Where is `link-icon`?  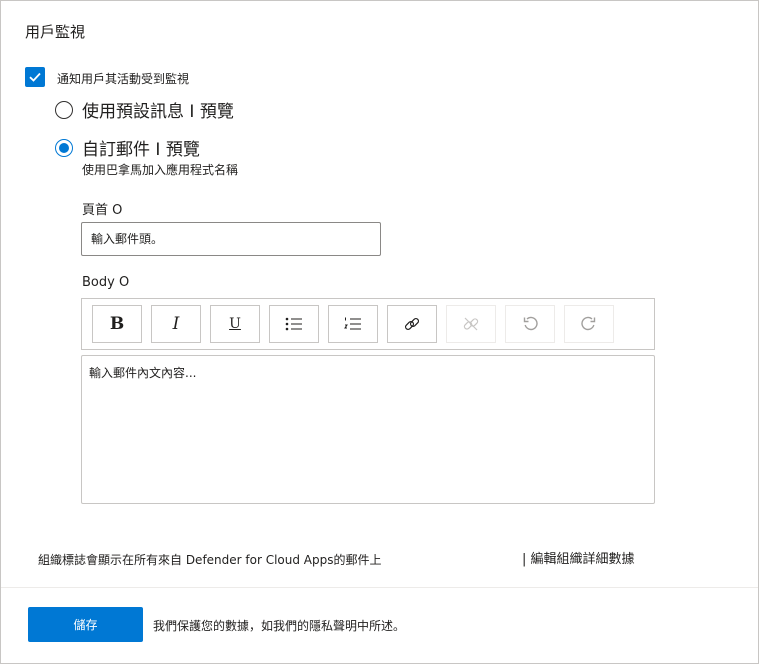 link-icon is located at coordinates (412, 324).